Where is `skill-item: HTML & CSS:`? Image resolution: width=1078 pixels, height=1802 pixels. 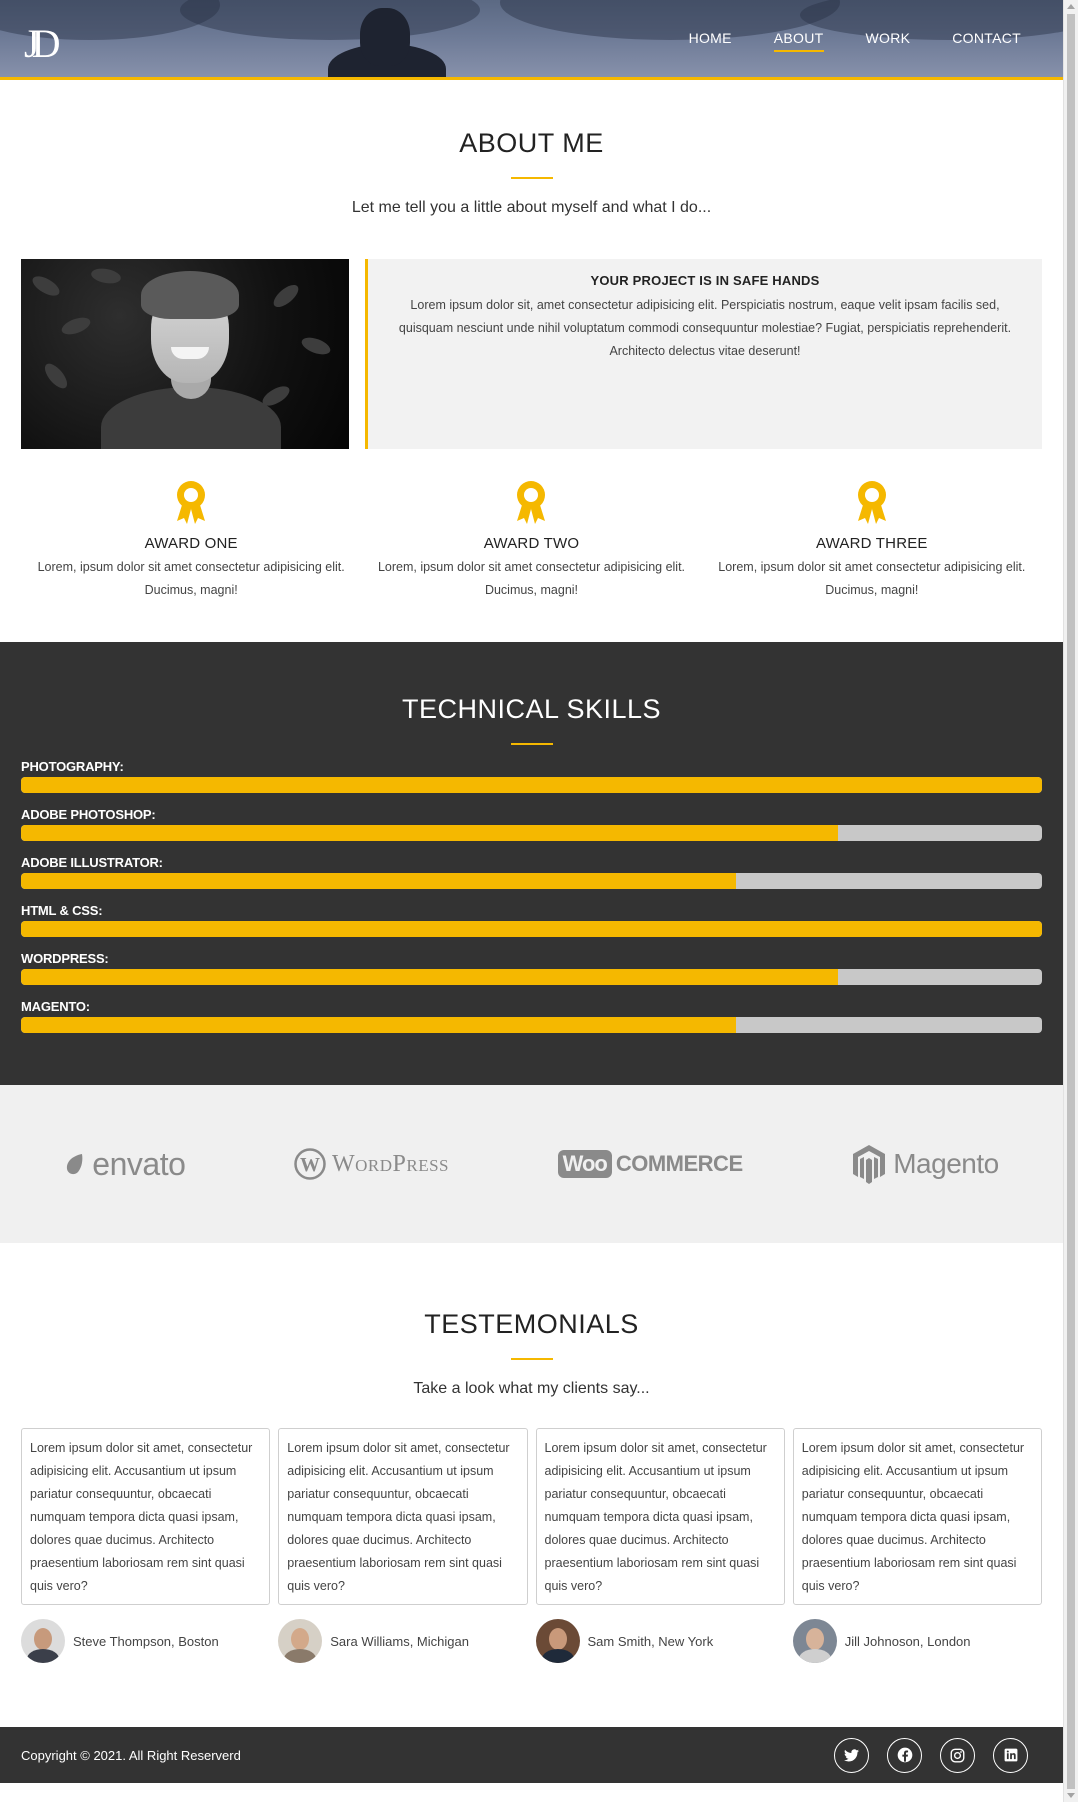
skill-item: HTML & CSS: is located at coordinates (531, 920).